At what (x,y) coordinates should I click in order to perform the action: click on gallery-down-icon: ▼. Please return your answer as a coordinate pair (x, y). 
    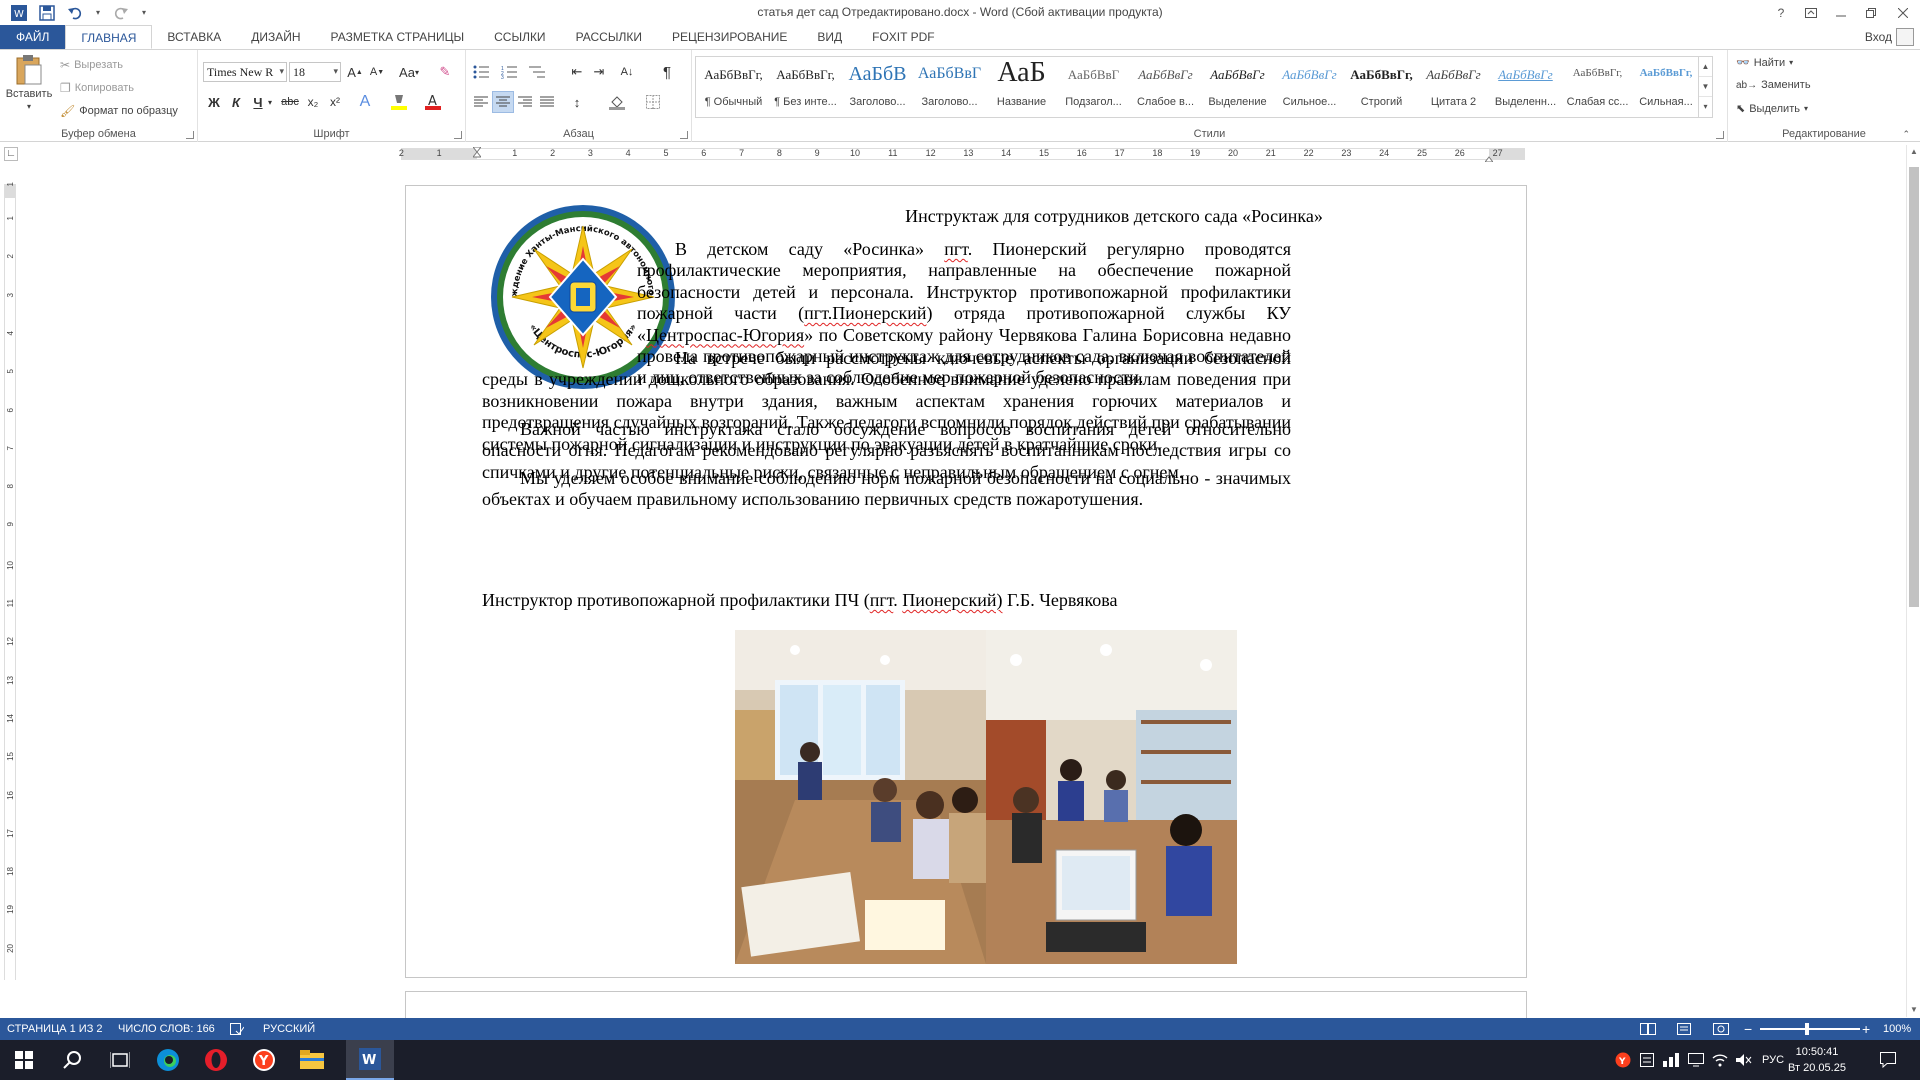
    Looking at the image, I should click on (1705, 87).